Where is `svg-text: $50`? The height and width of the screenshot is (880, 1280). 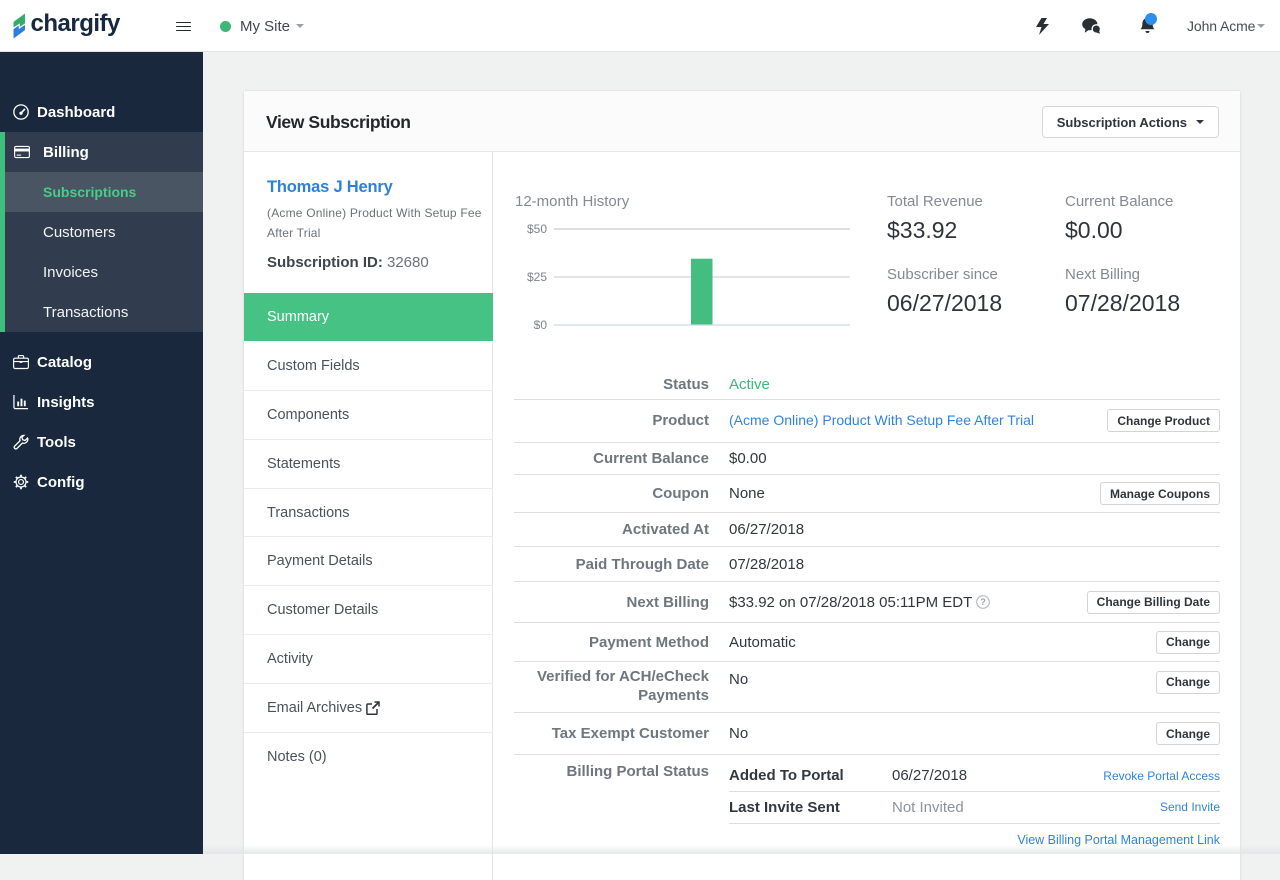 svg-text: $50 is located at coordinates (537, 229).